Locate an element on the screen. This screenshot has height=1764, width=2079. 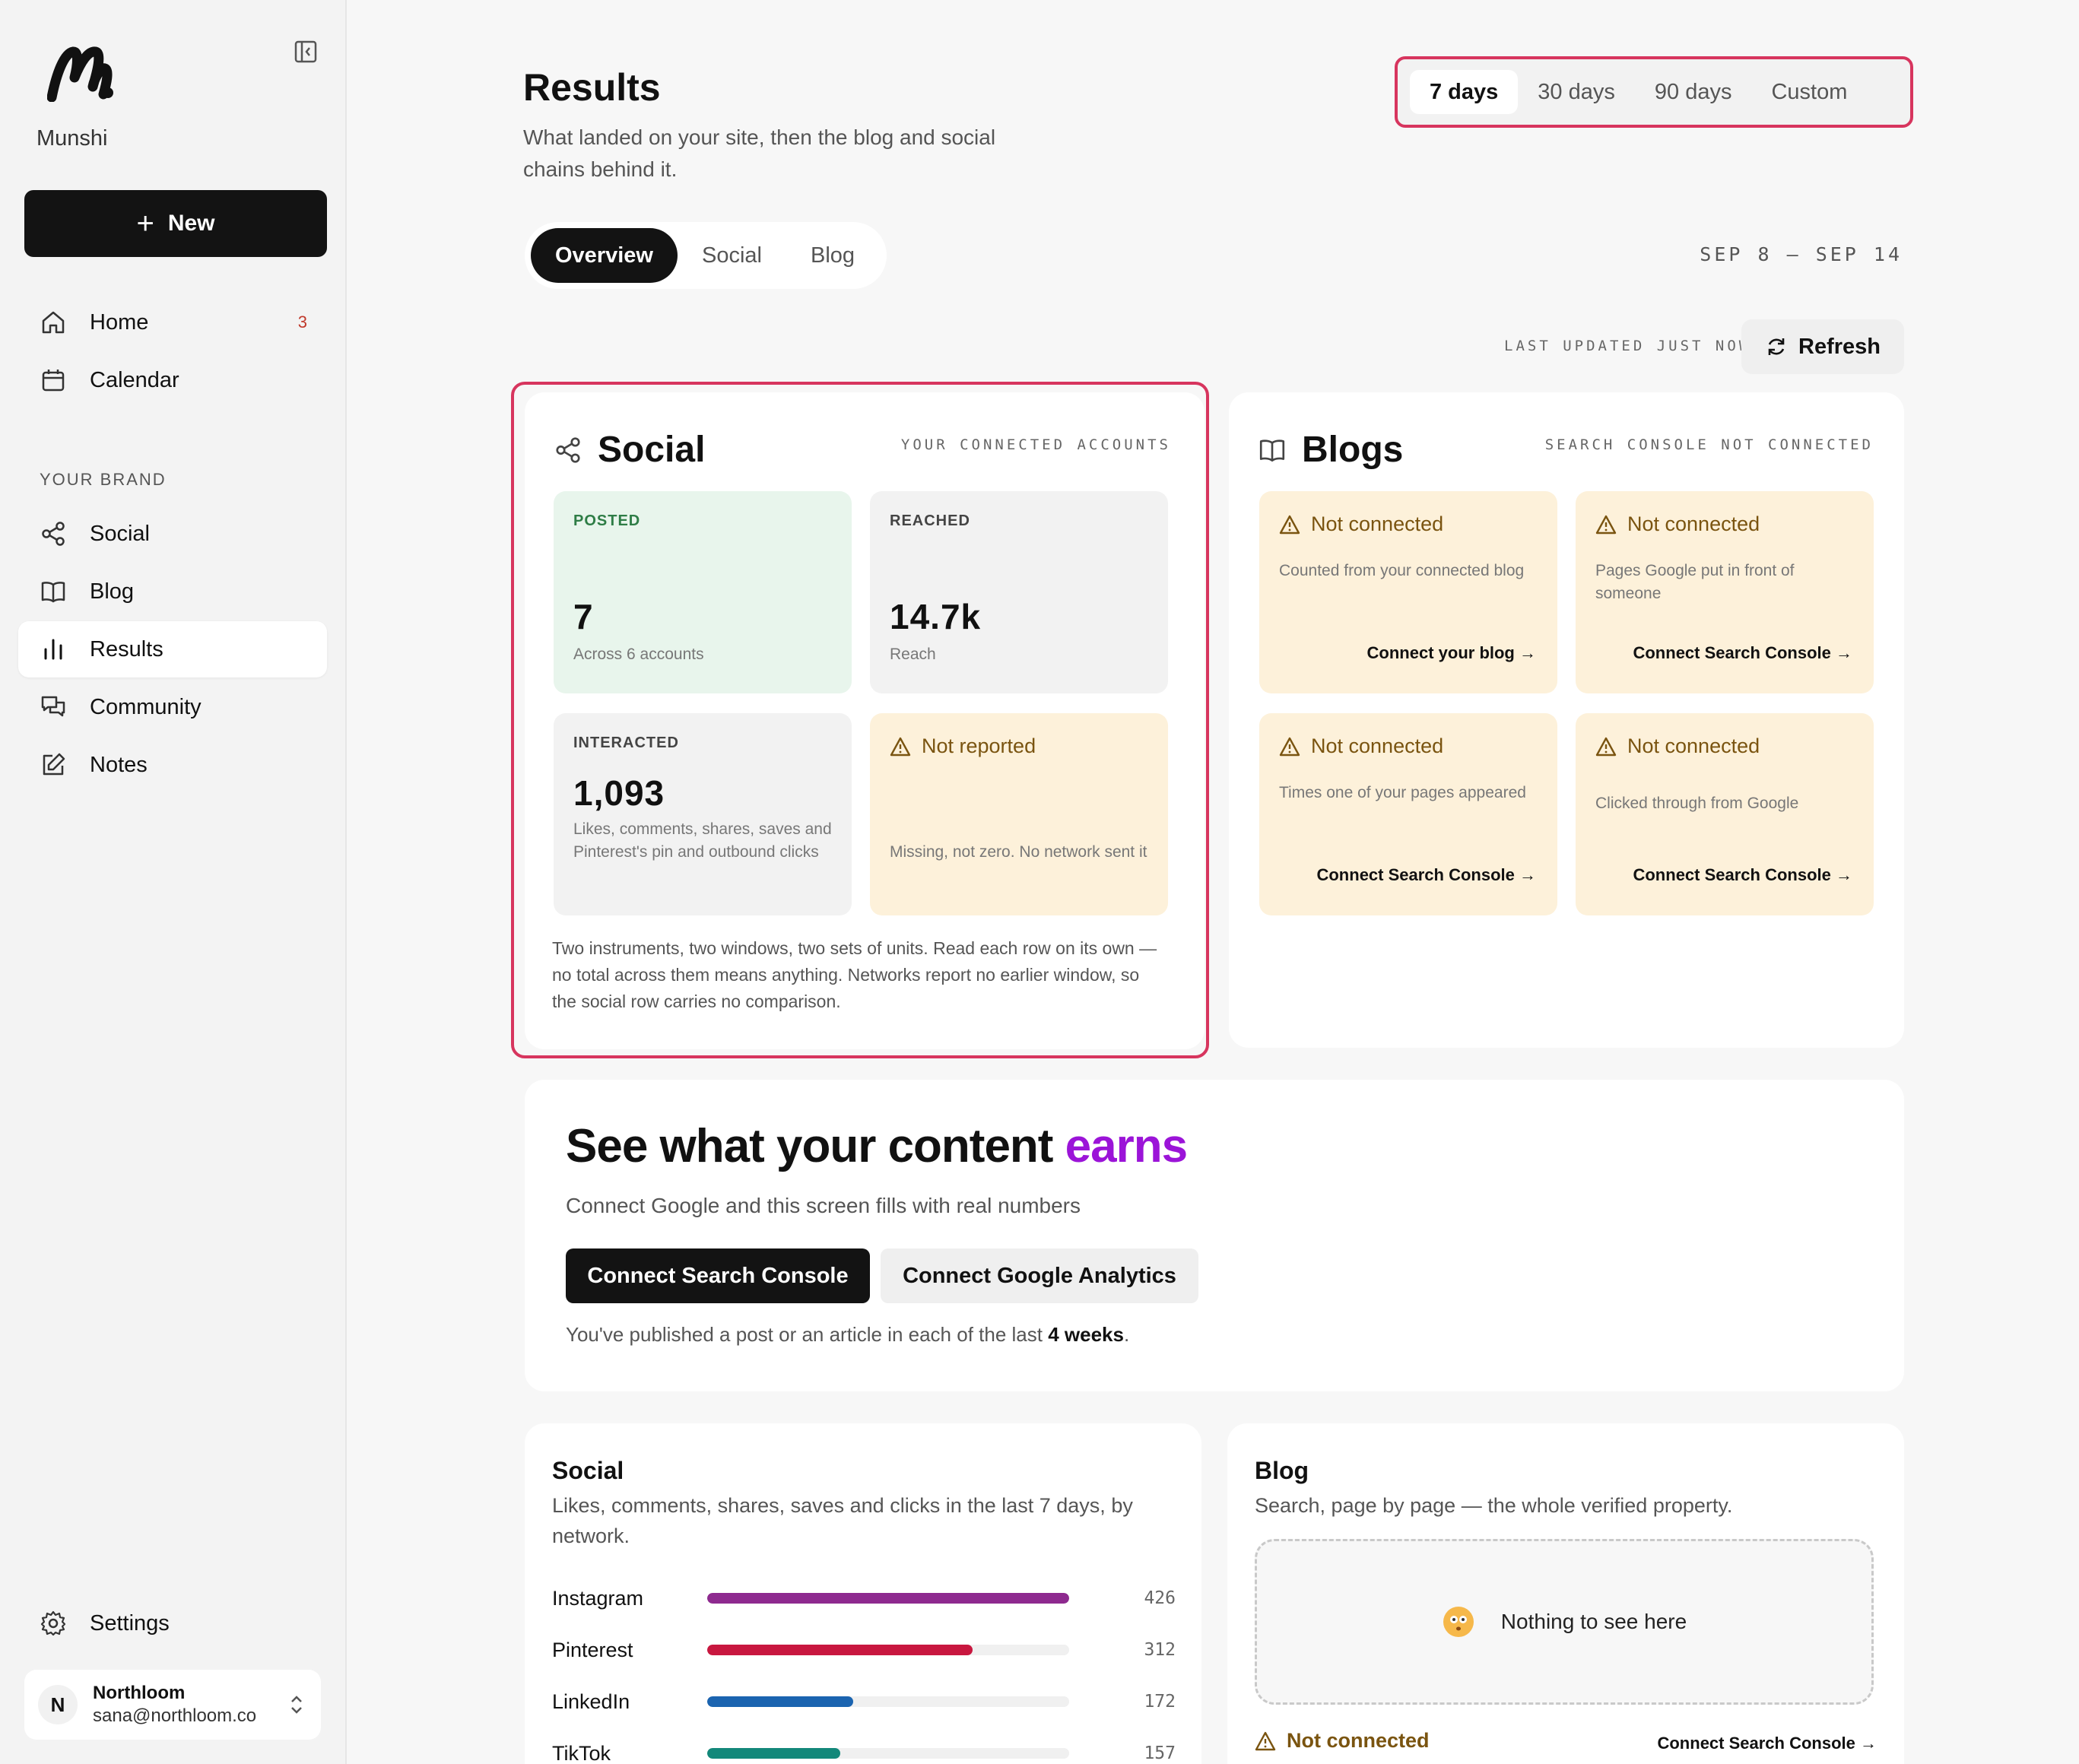
surprised-face-icon is located at coordinates (1458, 1622).